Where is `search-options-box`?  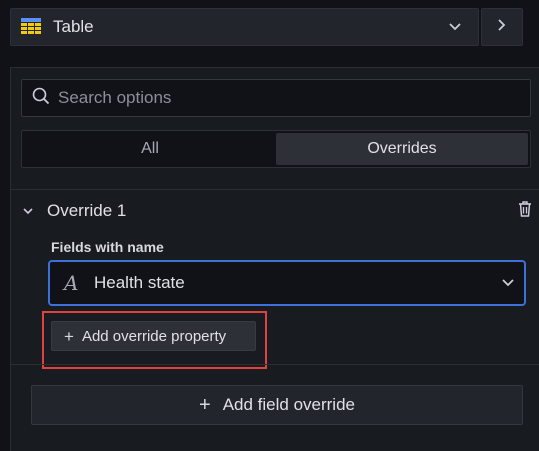 search-options-box is located at coordinates (276, 98).